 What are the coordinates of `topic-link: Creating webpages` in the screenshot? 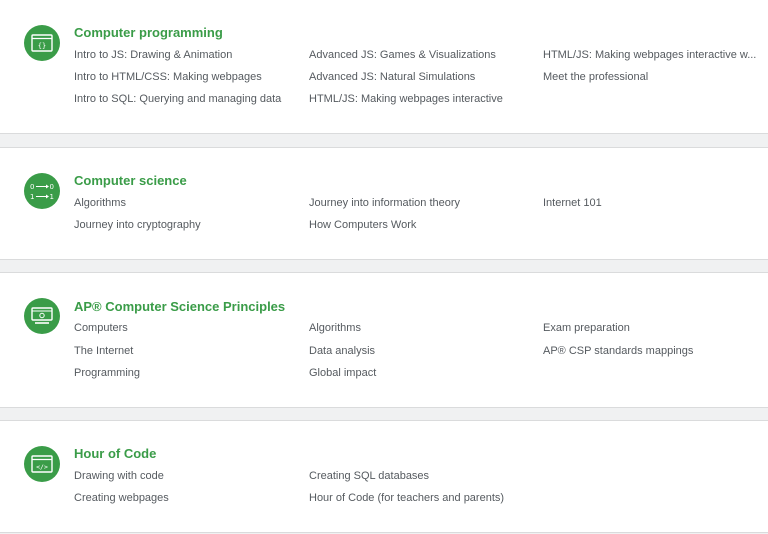 It's located at (188, 498).